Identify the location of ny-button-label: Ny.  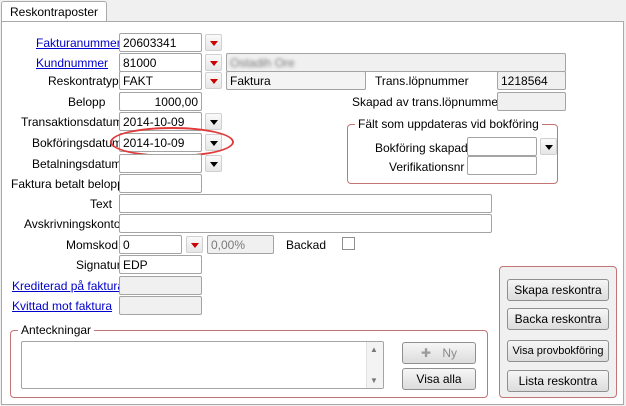
(450, 353).